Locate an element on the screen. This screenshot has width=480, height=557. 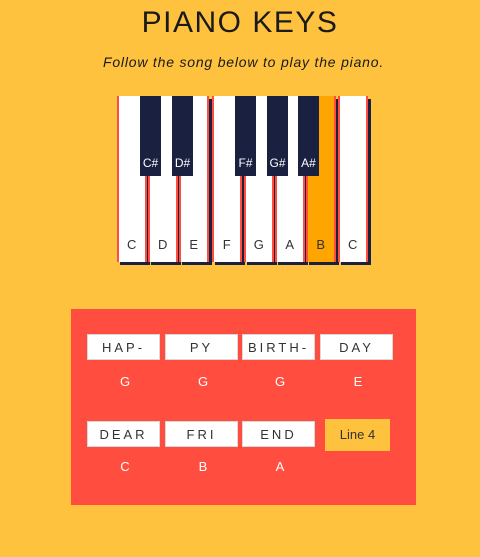
piano-key-f-sharp: F# is located at coordinates (245, 136).